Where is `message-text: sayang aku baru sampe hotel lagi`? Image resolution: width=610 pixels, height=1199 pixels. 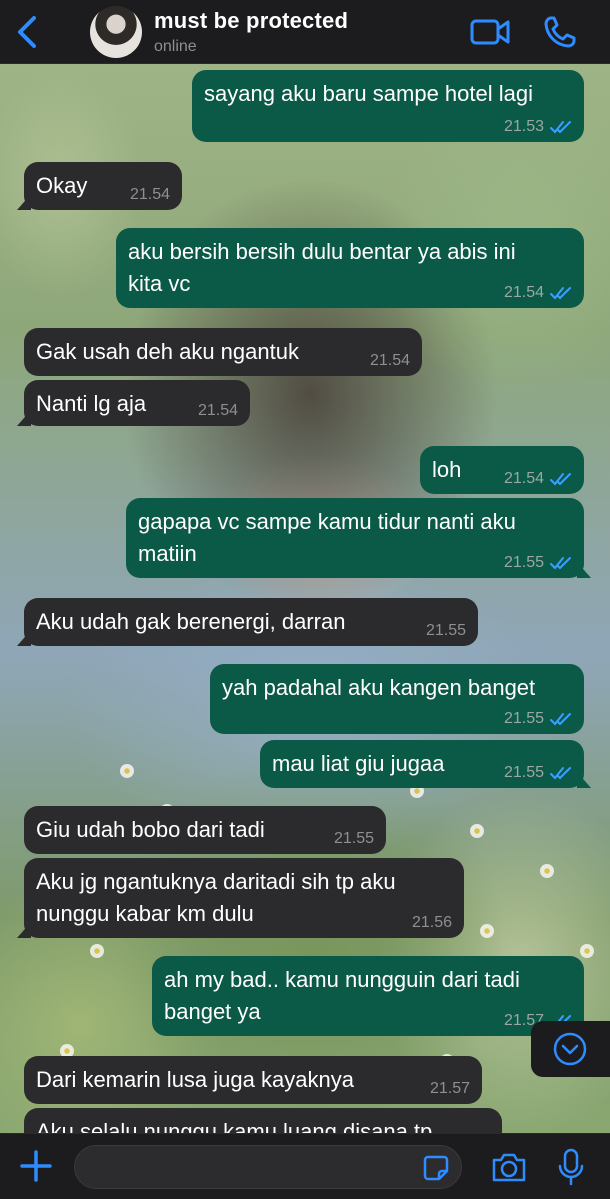 message-text: sayang aku baru sampe hotel lagi is located at coordinates (368, 93).